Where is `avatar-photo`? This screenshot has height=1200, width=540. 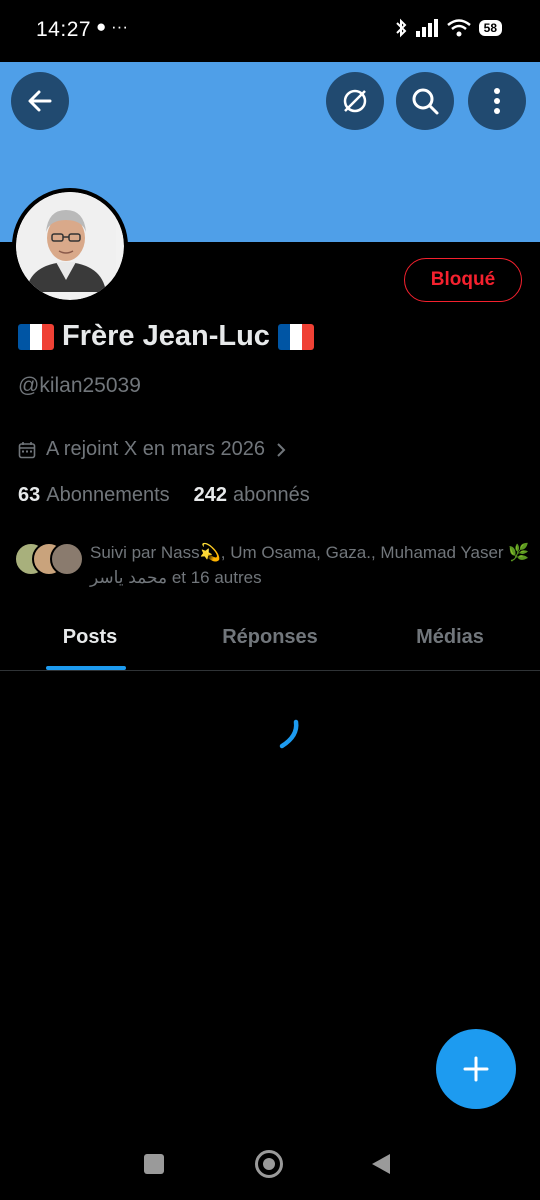
avatar-photo is located at coordinates (70, 246).